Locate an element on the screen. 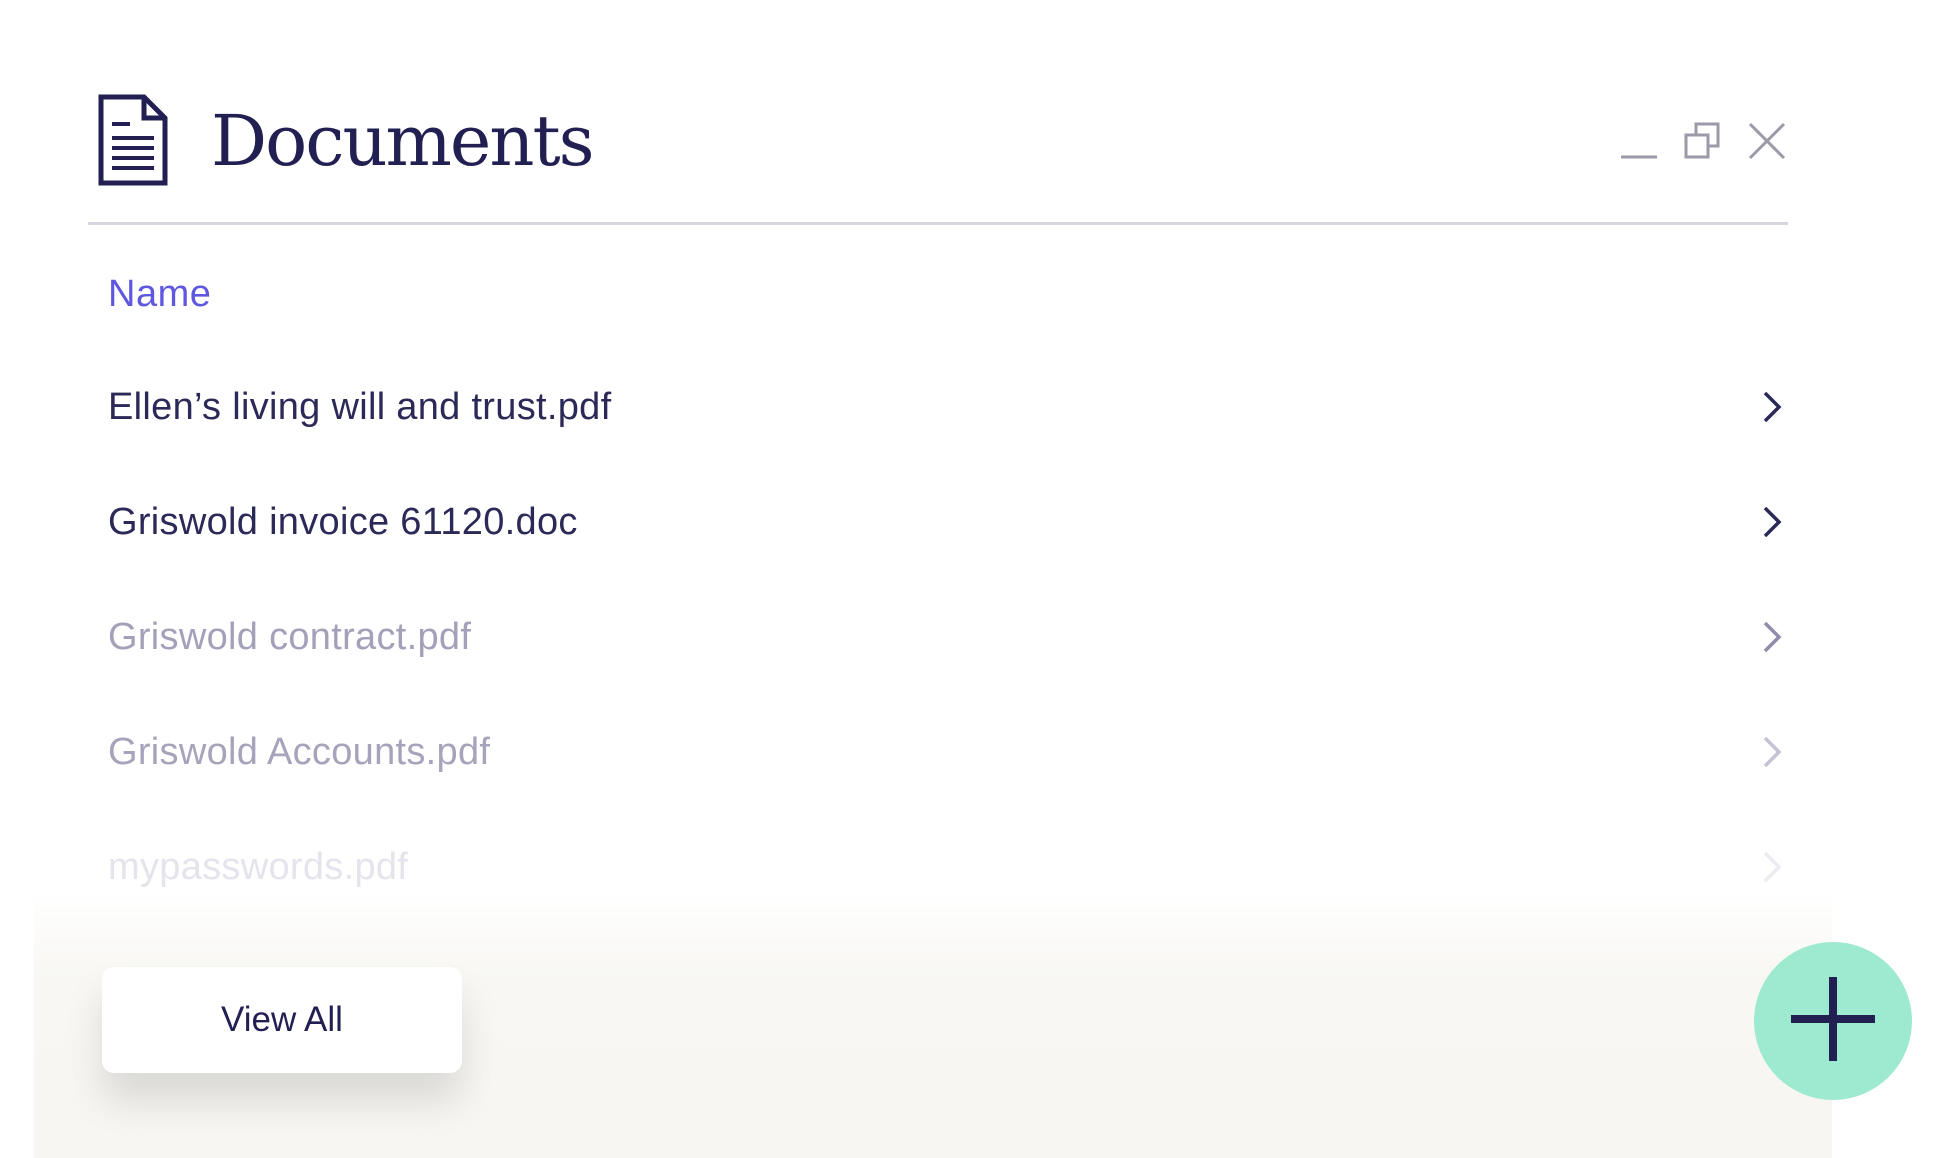 Image resolution: width=1944 pixels, height=1158 pixels. list-item: Griswold Accounts.pdf is located at coordinates (949, 752).